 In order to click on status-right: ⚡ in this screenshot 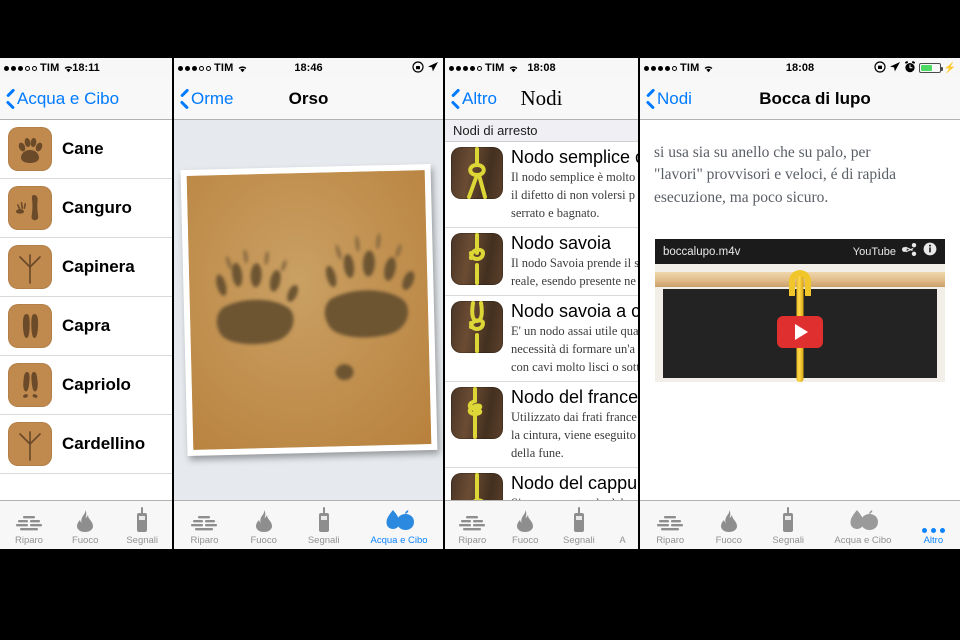, I will do `click(914, 68)`.